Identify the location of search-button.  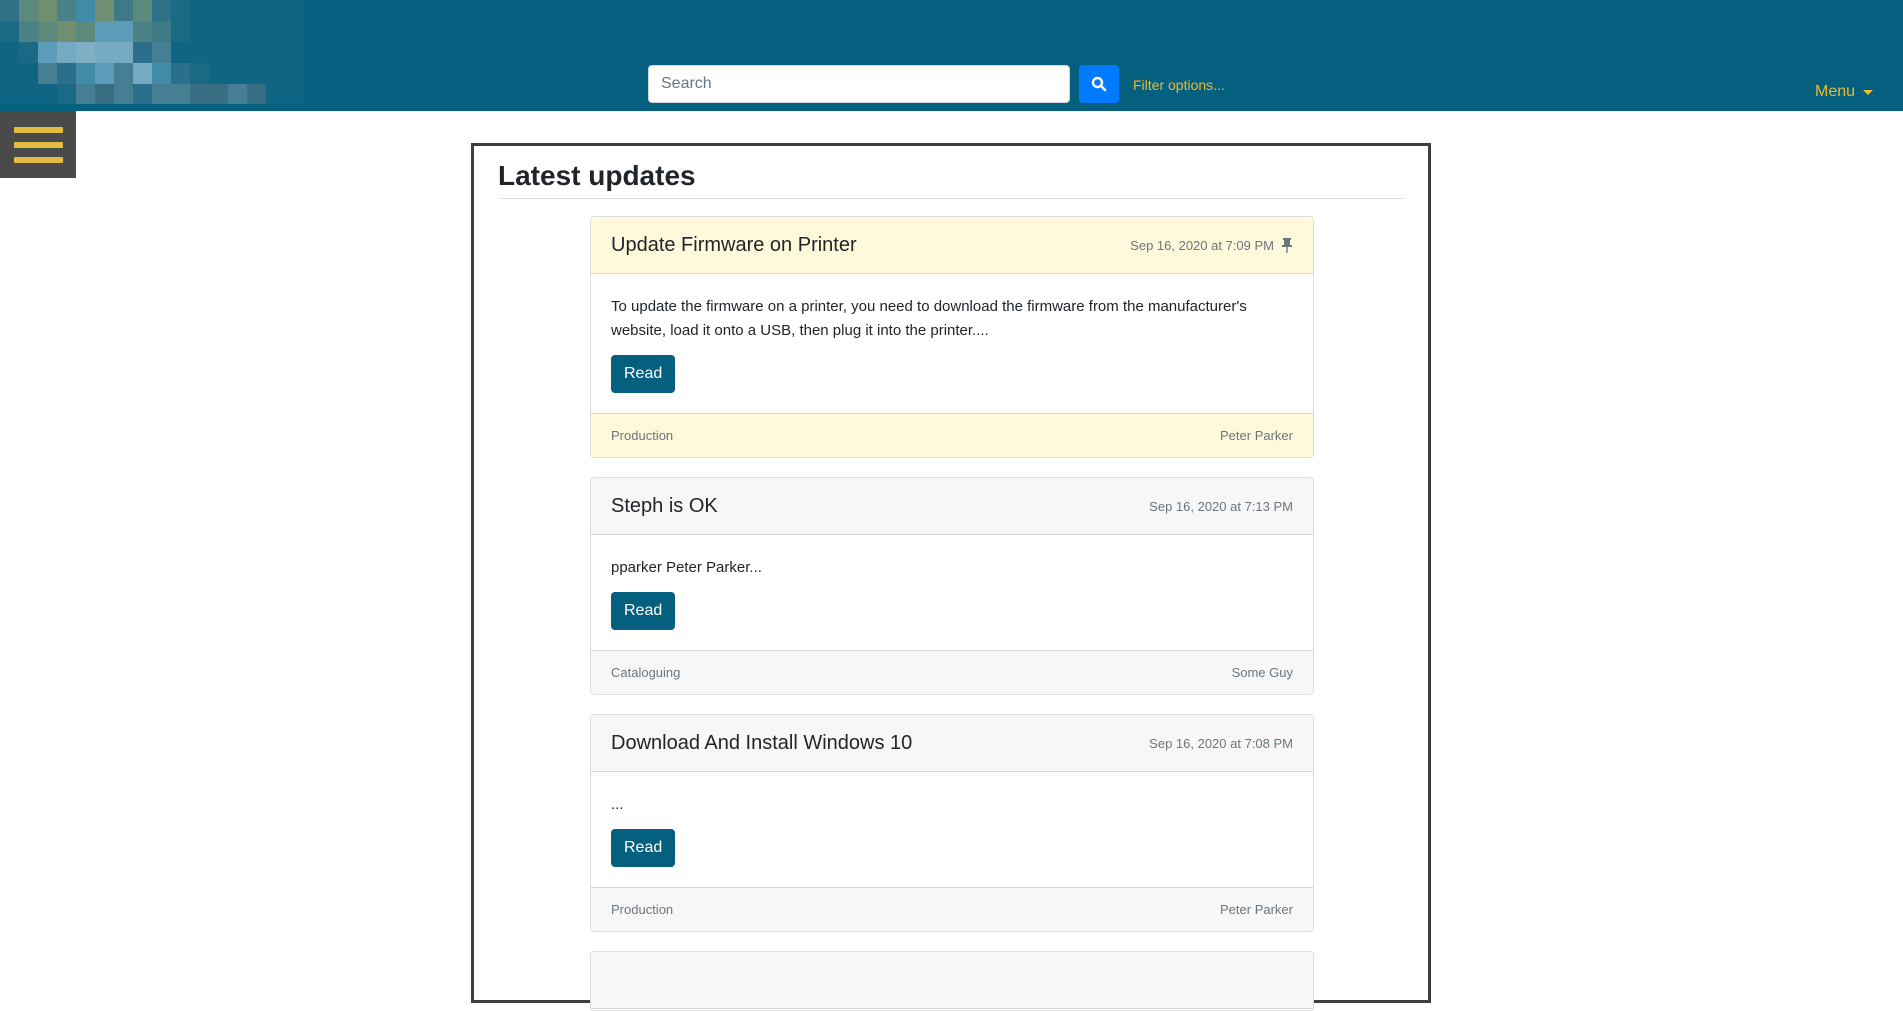
(1099, 84).